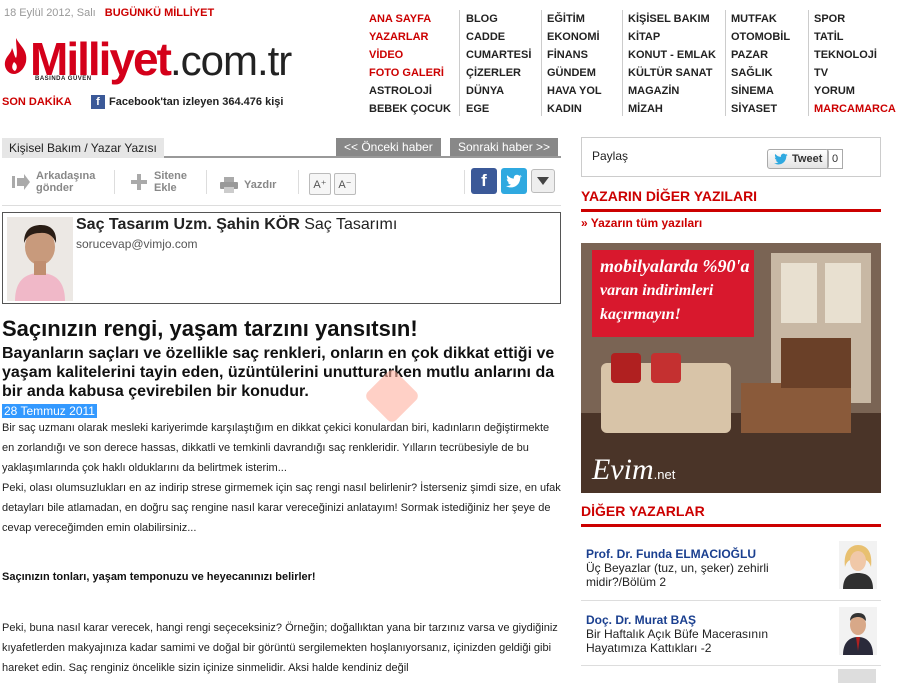 The image size is (901, 683). I want to click on nav-column-2: BLOG CADDE CUMARTESİ ÇİZERLER DÜNYA EGE, so click(498, 64).